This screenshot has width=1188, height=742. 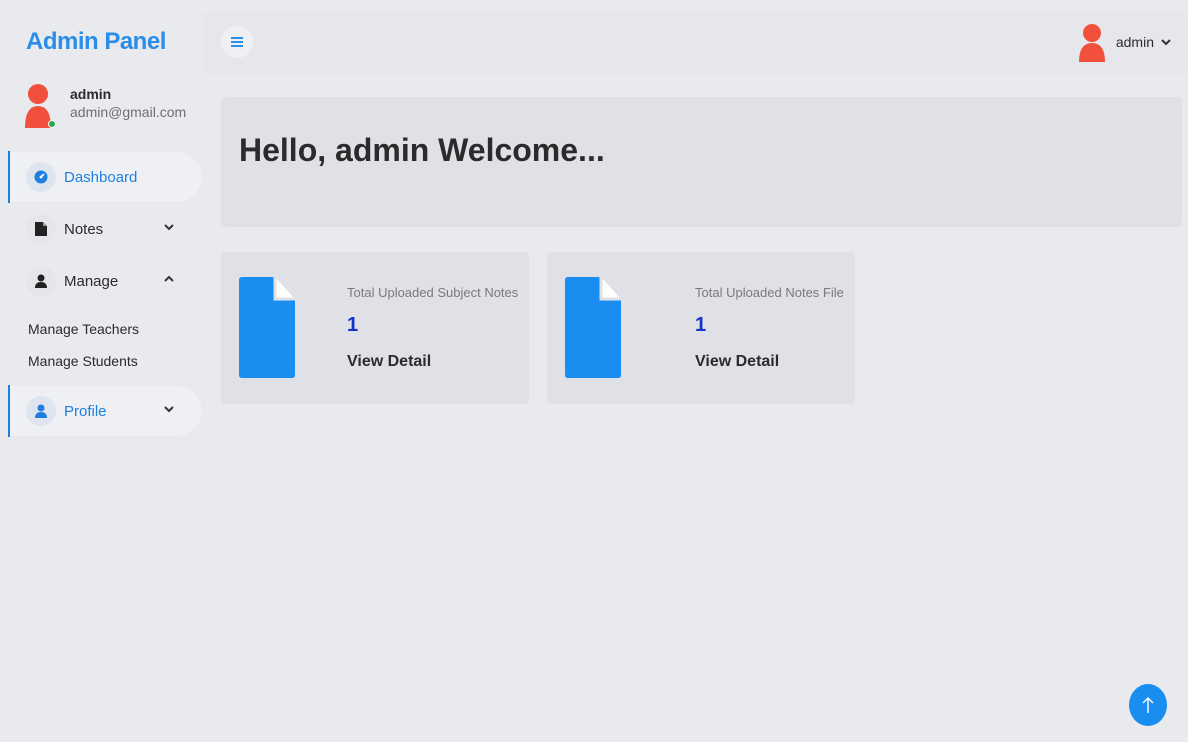 What do you see at coordinates (91, 94) in the screenshot?
I see `sidebar-user-name: admin` at bounding box center [91, 94].